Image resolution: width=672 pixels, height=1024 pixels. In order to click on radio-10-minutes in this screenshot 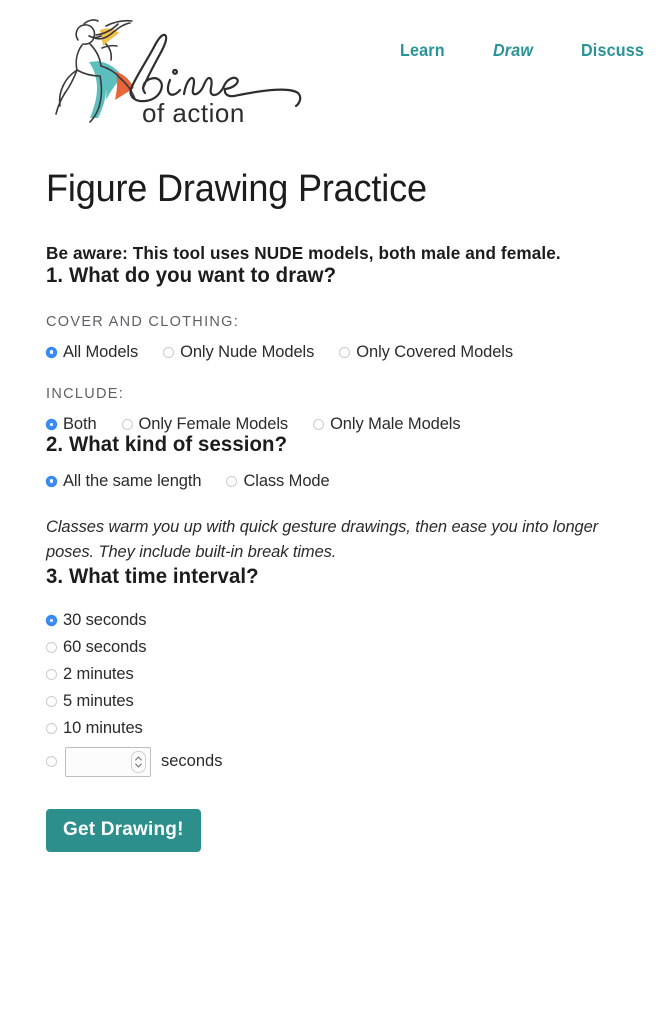, I will do `click(51, 728)`.